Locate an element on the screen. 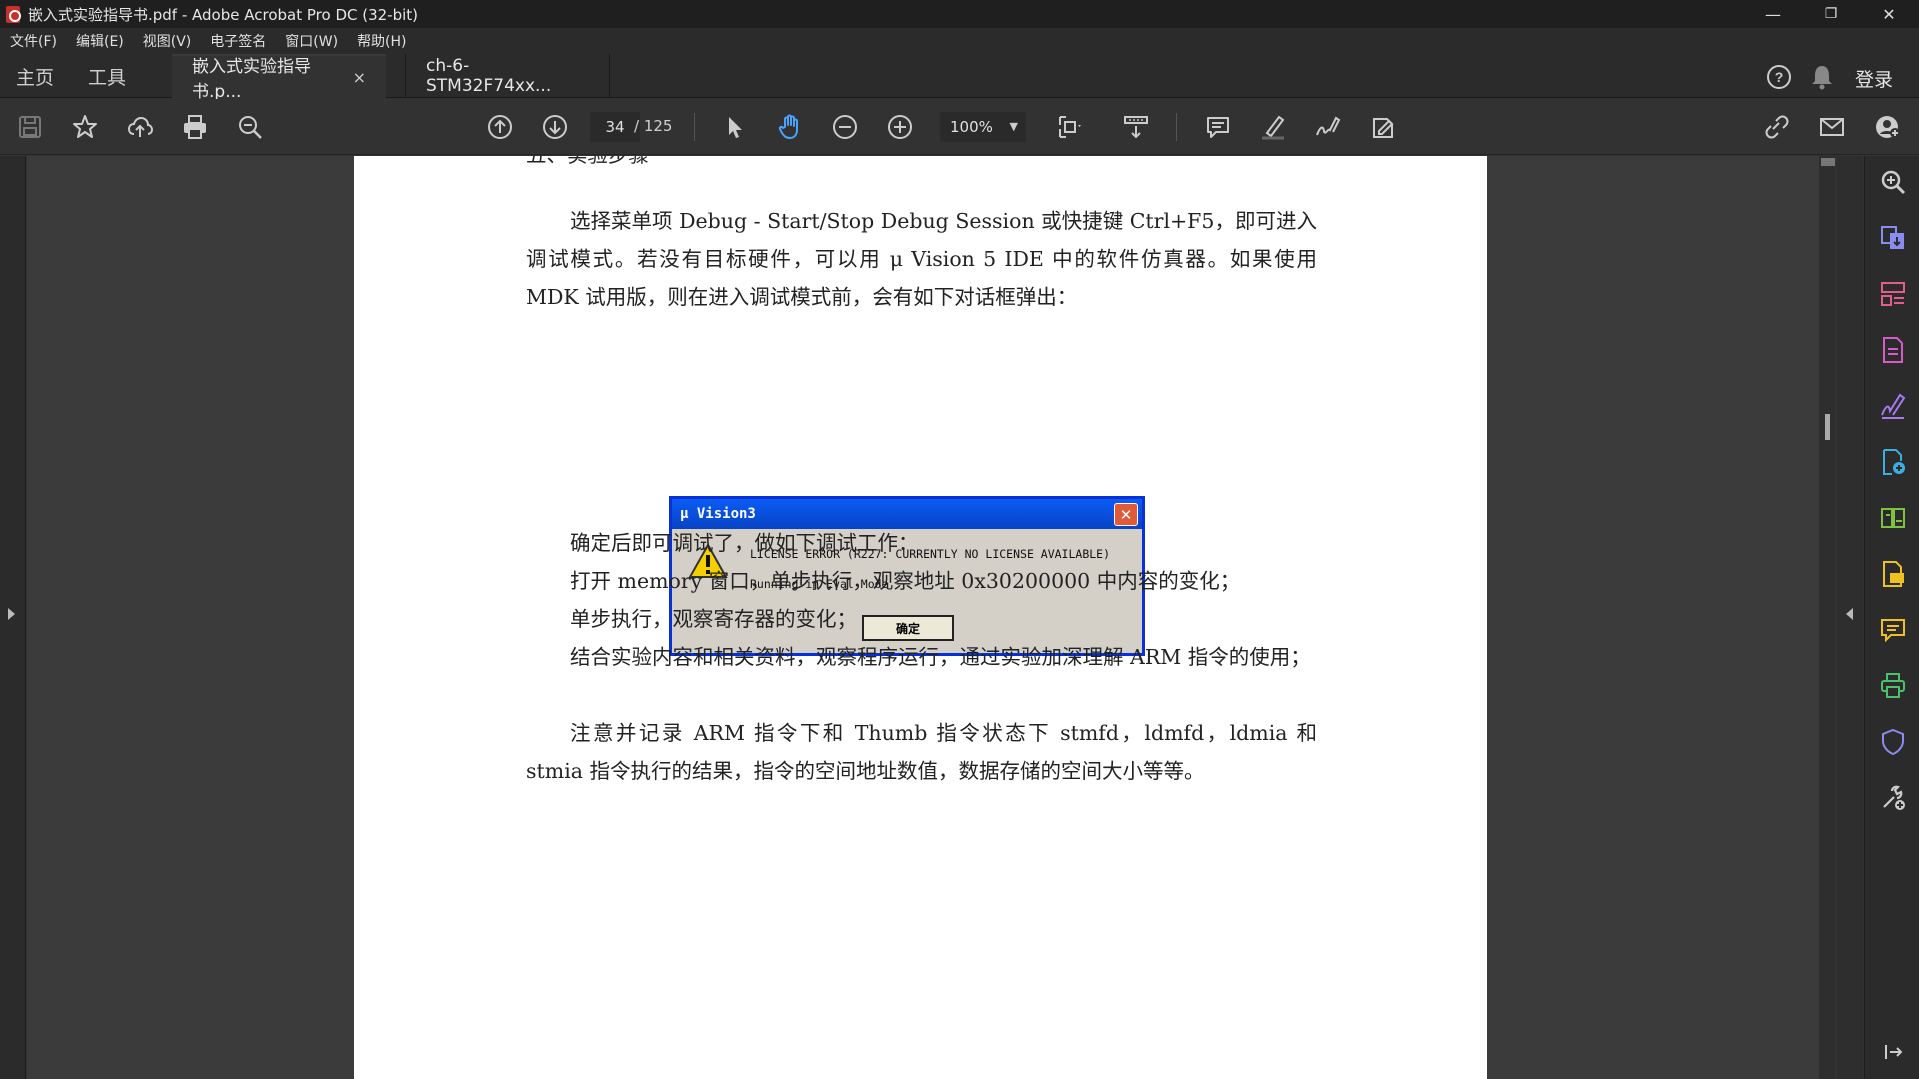 Image resolution: width=1919 pixels, height=1079 pixels. left-panel-toggle is located at coordinates (13, 617).